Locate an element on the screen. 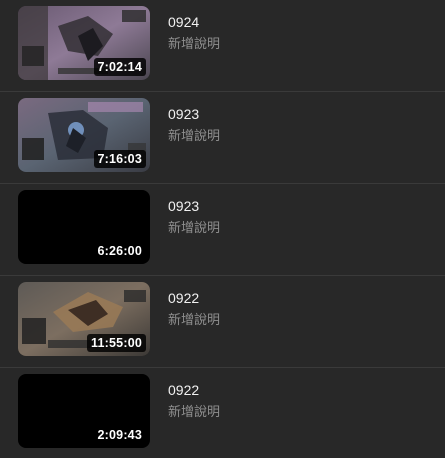 The image size is (445, 458). video-thumbnail: 2:09:43 is located at coordinates (84, 411).